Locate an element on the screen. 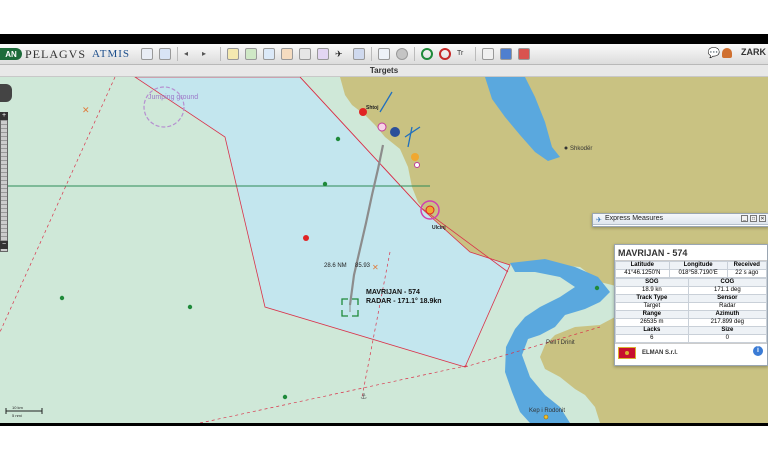 The image size is (768, 465). info-button: i is located at coordinates (758, 351).